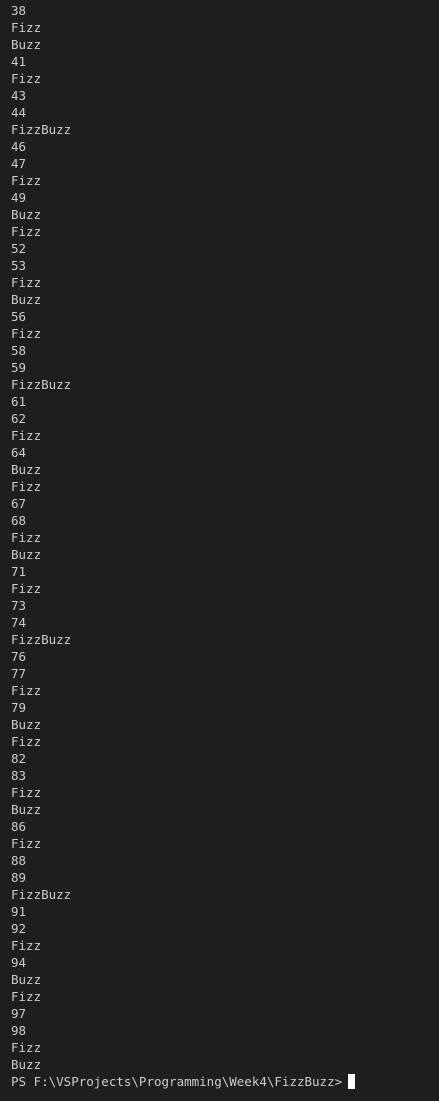  I want to click on output-line: 76, so click(19, 656).